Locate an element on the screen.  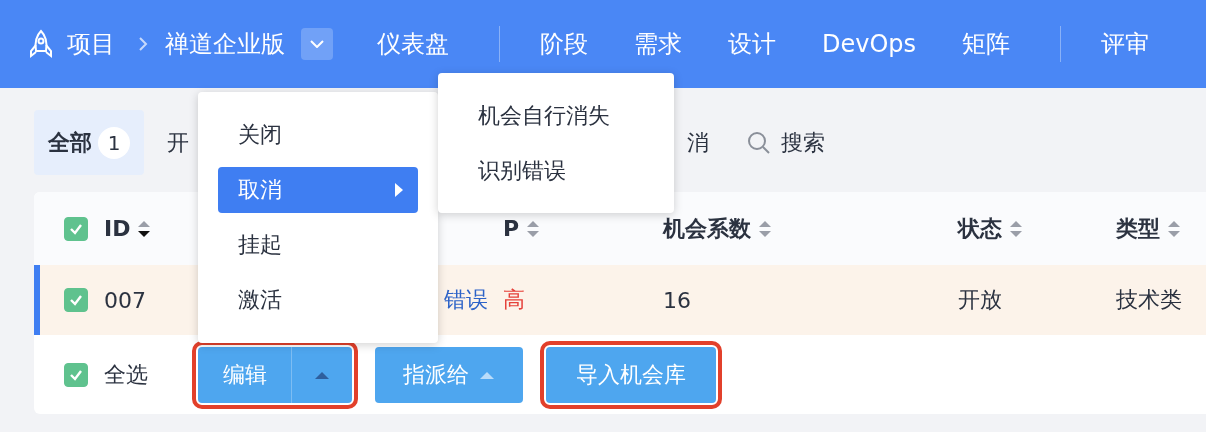
menu-item: 激活 is located at coordinates (318, 300).